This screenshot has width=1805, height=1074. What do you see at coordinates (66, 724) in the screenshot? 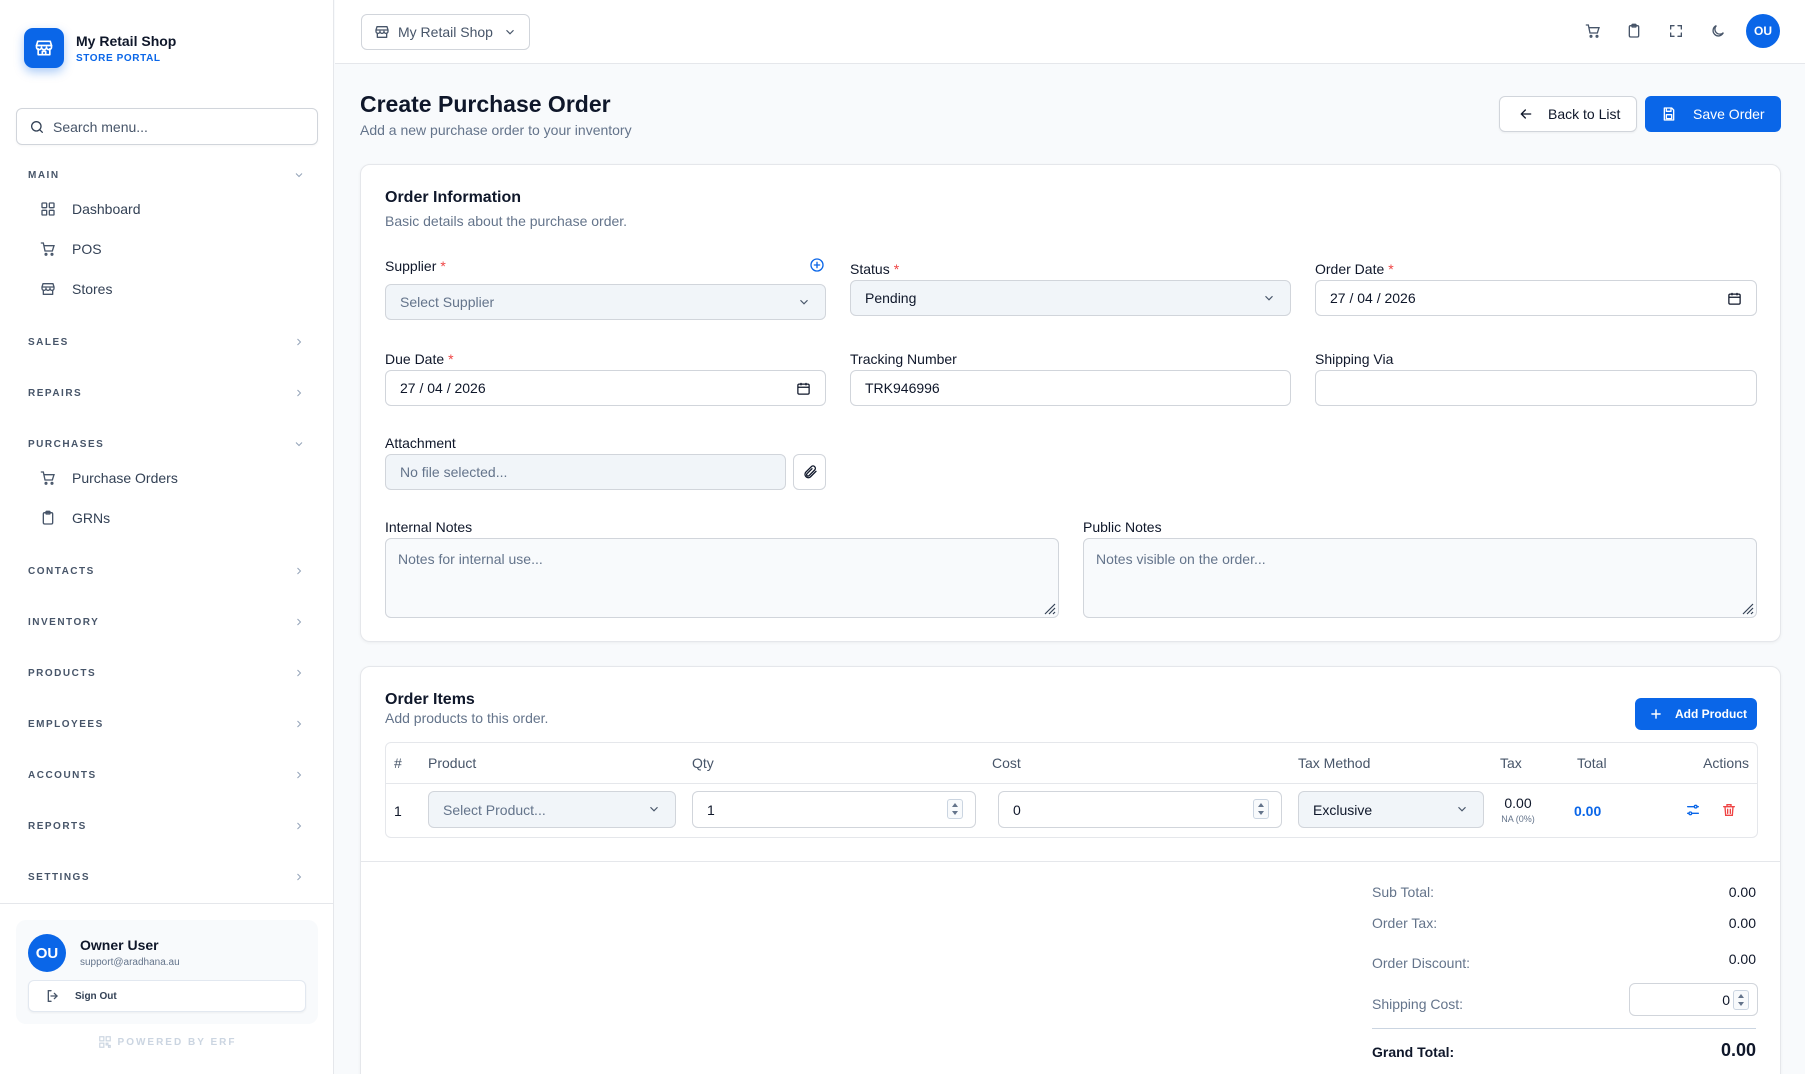
I see `nav-section-label: EMPLOYEES` at bounding box center [66, 724].